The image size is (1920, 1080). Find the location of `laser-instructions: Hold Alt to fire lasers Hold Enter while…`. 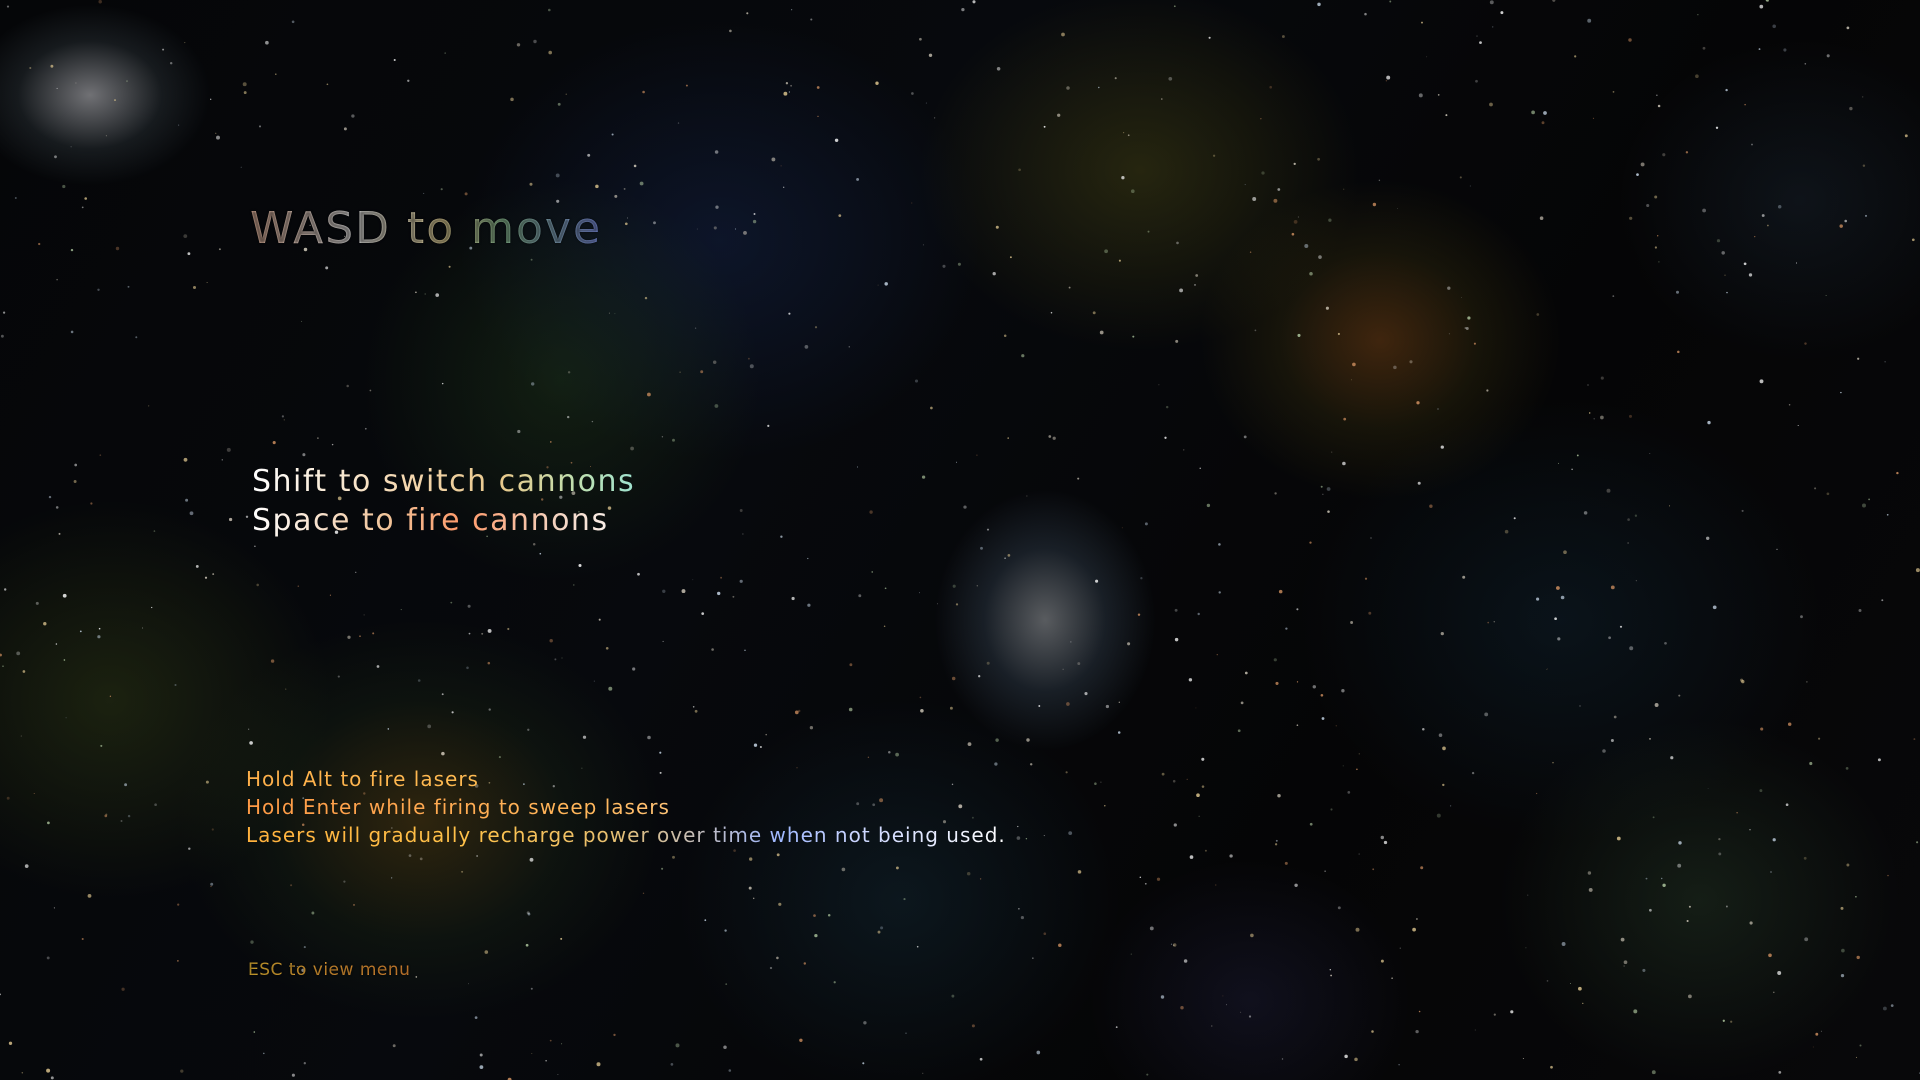

laser-instructions: Hold Alt to fire lasers Hold Enter while… is located at coordinates (626, 807).